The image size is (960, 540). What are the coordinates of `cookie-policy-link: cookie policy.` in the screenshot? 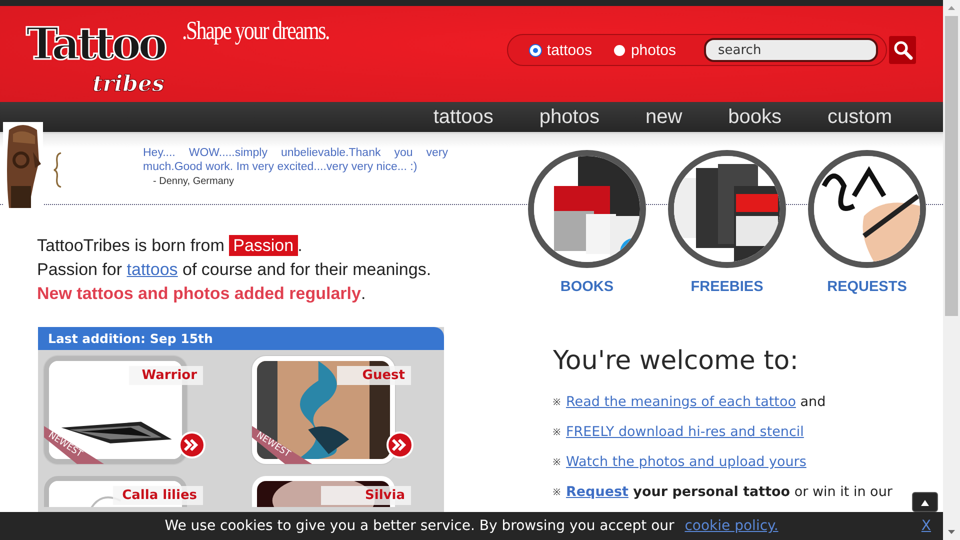 It's located at (731, 526).